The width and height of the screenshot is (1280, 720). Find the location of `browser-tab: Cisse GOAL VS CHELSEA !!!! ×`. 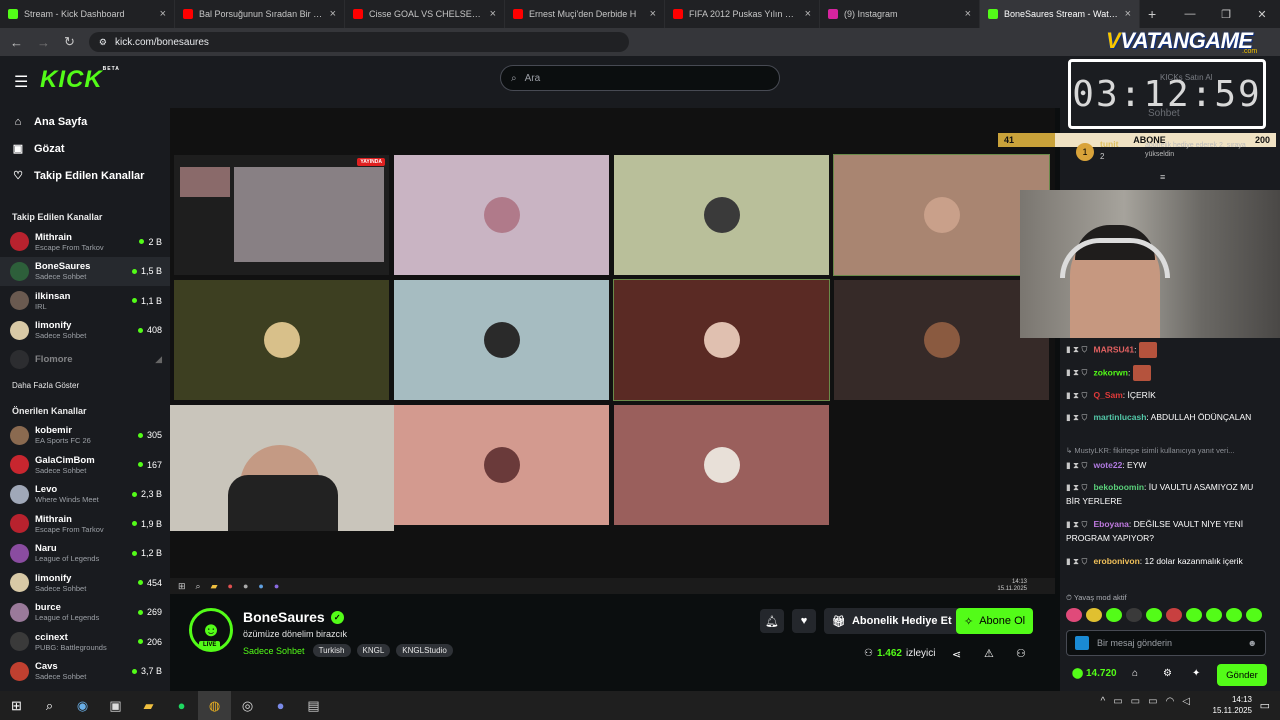

browser-tab: Cisse GOAL VS CHELSEA !!!! × is located at coordinates (425, 14).